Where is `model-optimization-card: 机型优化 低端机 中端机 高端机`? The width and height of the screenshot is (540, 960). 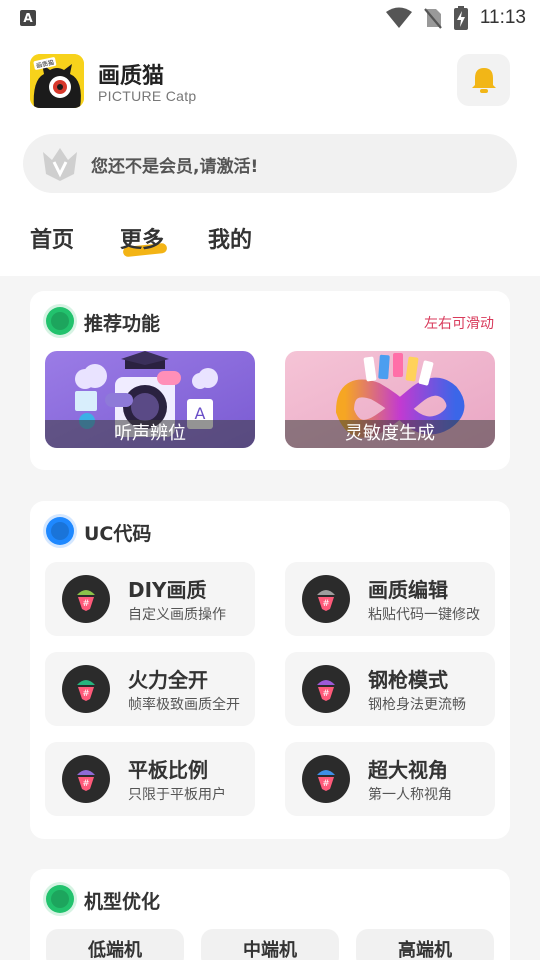 model-optimization-card: 机型优化 低端机 中端机 高端机 is located at coordinates (270, 914).